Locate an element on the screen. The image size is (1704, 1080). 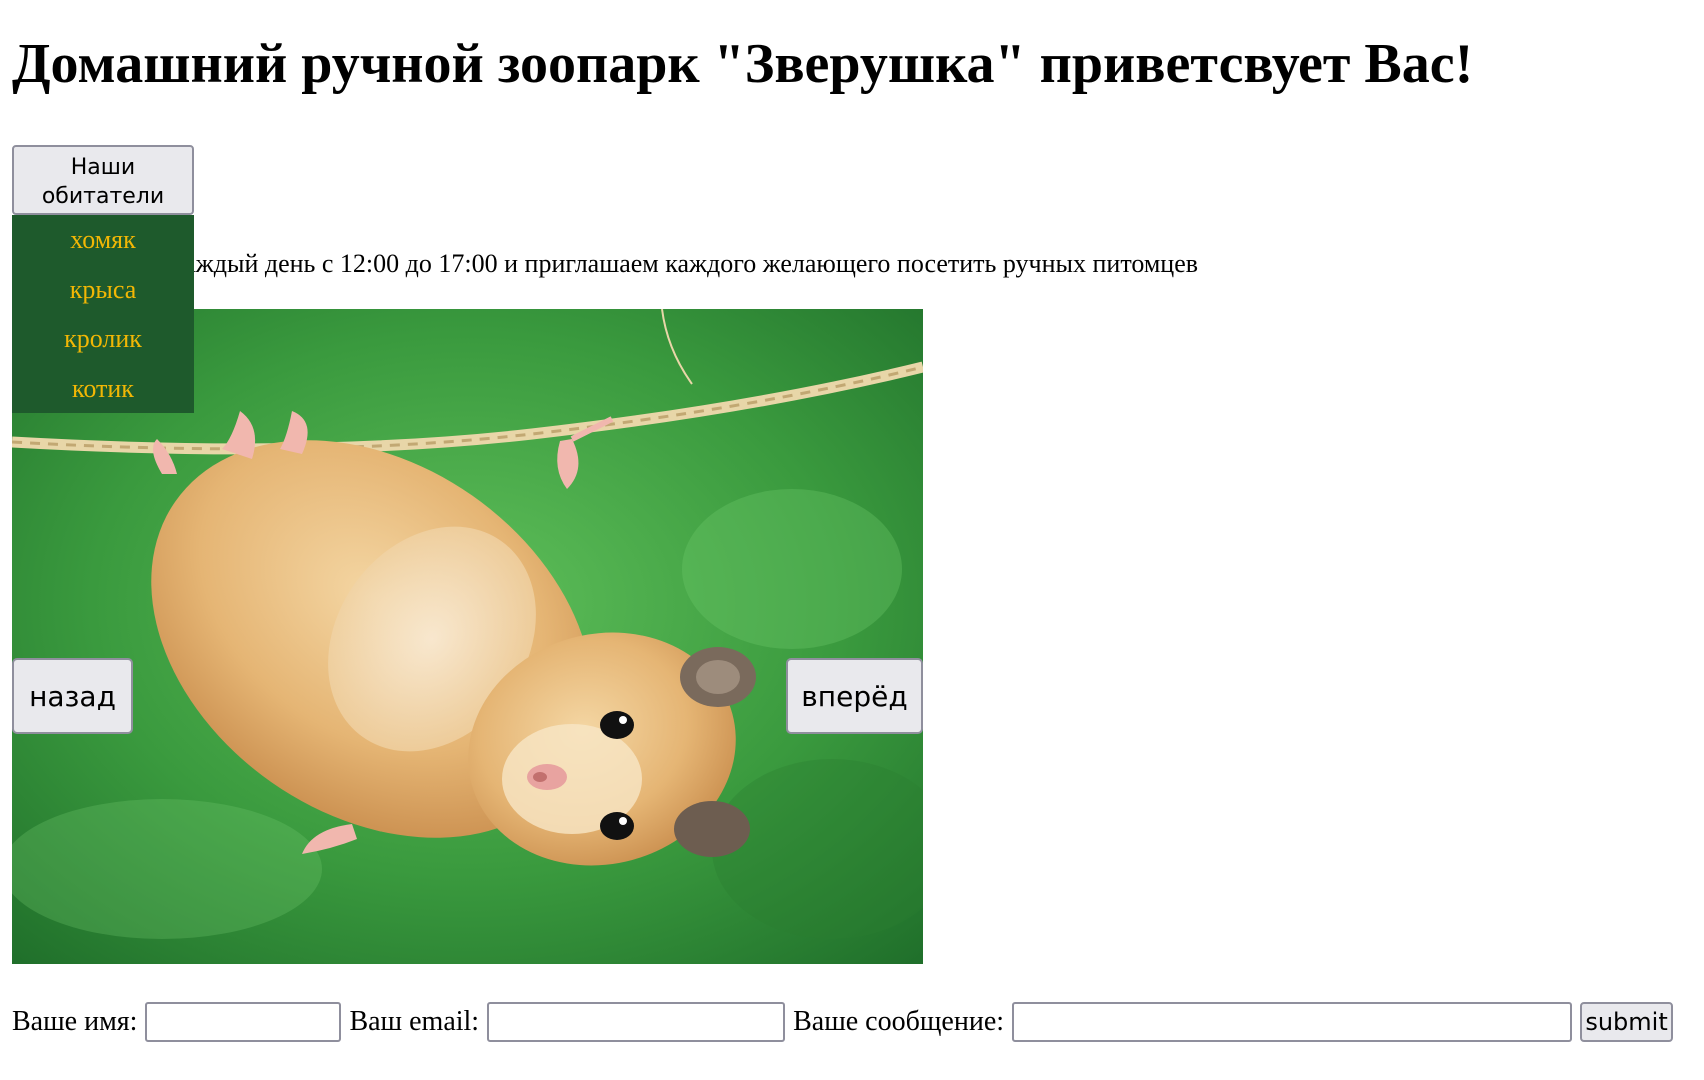
dropdown-item-rat: крыса is located at coordinates (103, 290).